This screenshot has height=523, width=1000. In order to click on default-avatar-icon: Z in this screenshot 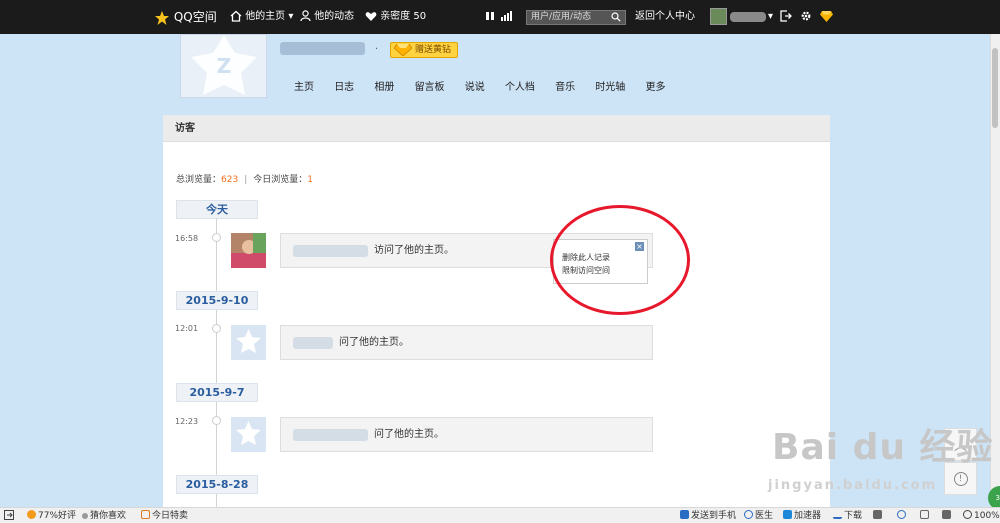, I will do `click(224, 65)`.